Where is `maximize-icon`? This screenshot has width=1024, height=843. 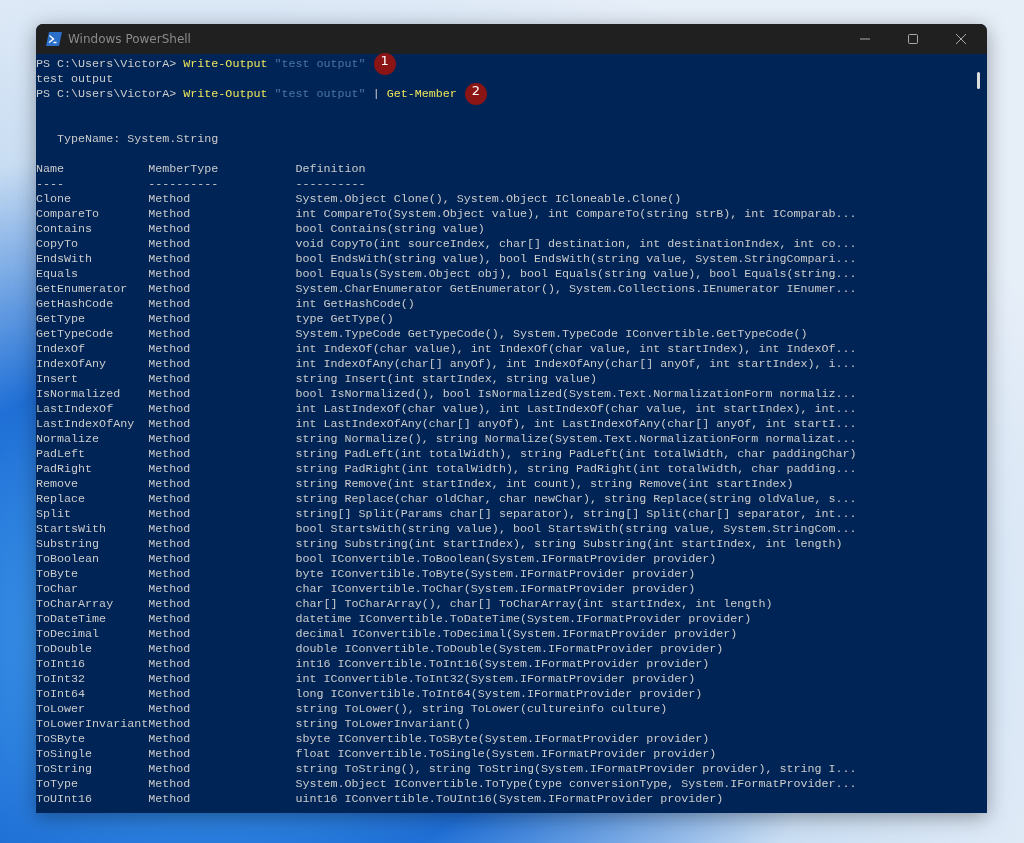
maximize-icon is located at coordinates (913, 39).